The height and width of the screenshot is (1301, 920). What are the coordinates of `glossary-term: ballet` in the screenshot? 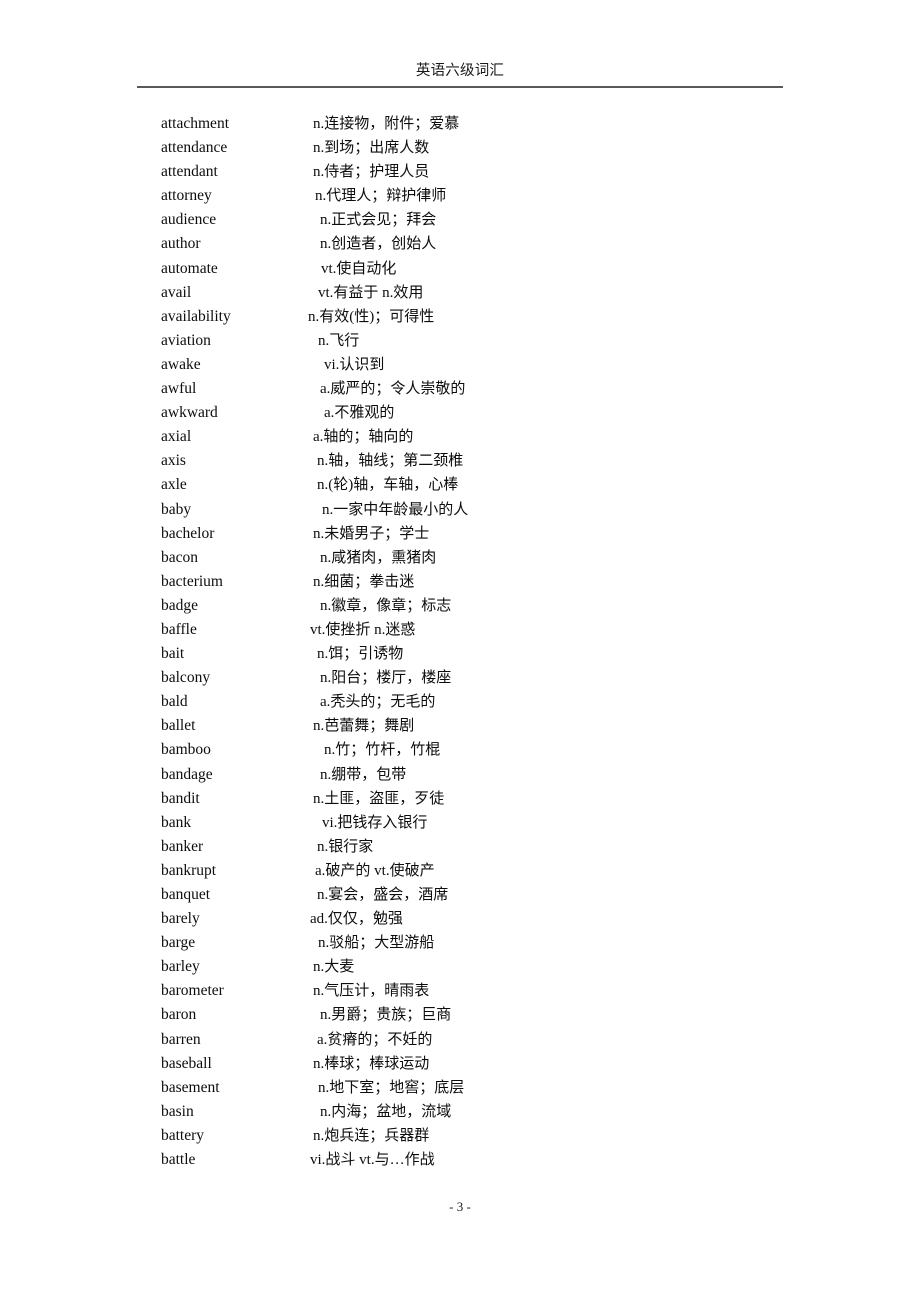 It's located at (178, 726).